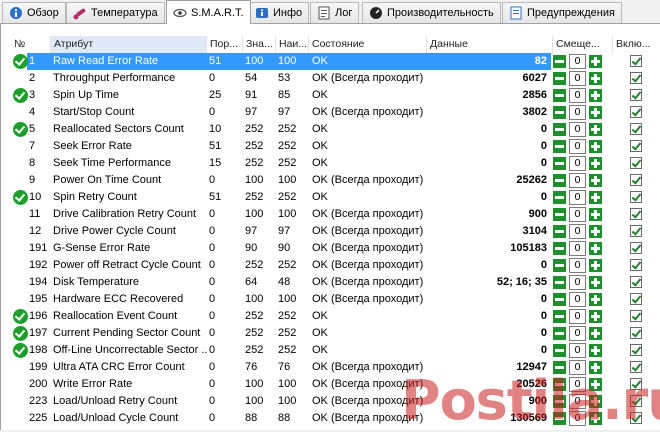 This screenshot has height=432, width=660. Describe the element at coordinates (31, 44) in the screenshot. I see `col-num: №` at that location.